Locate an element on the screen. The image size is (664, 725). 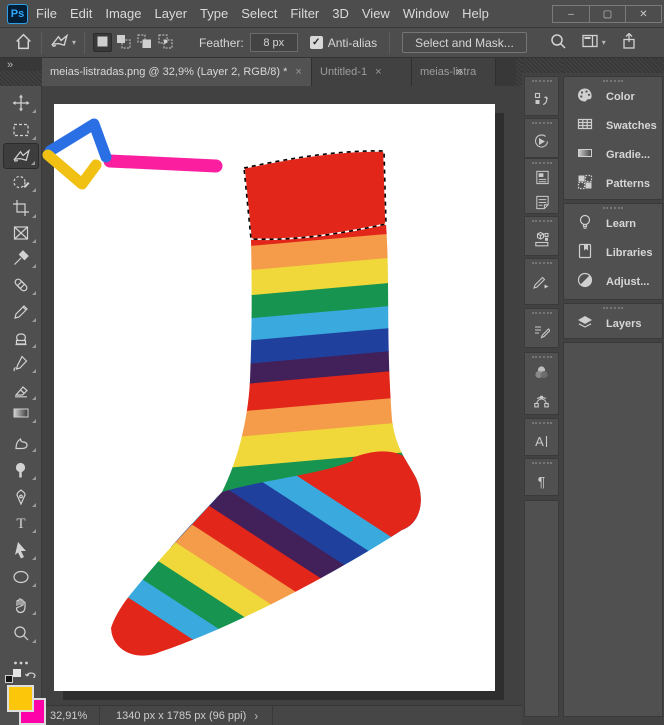
notes-icon is located at coordinates (541, 201).